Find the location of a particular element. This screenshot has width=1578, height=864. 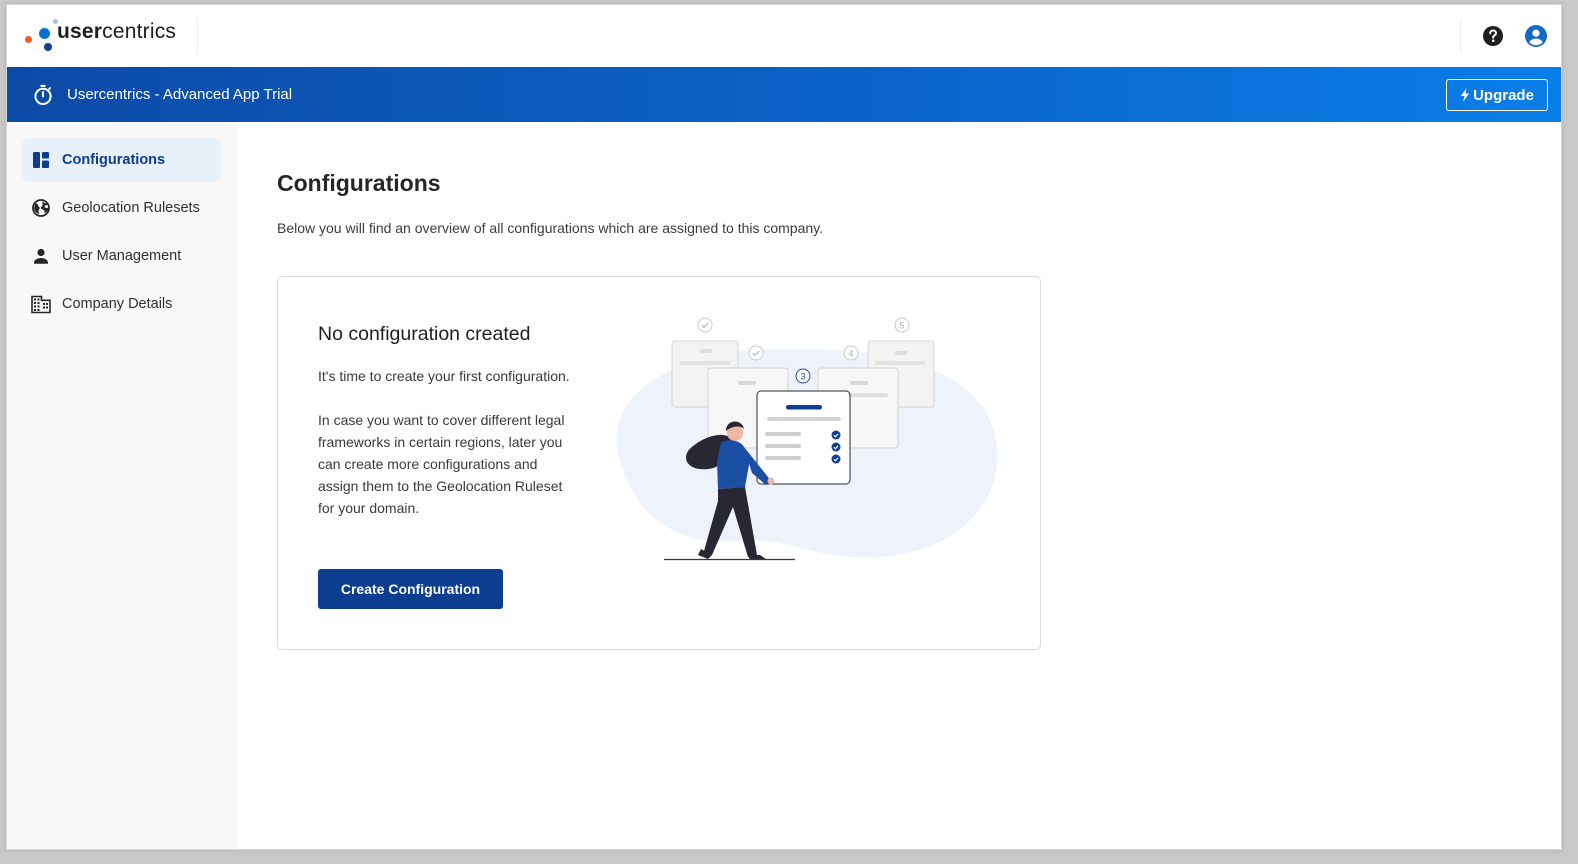

sidebar-item-company-details: Company Details is located at coordinates (121, 304).